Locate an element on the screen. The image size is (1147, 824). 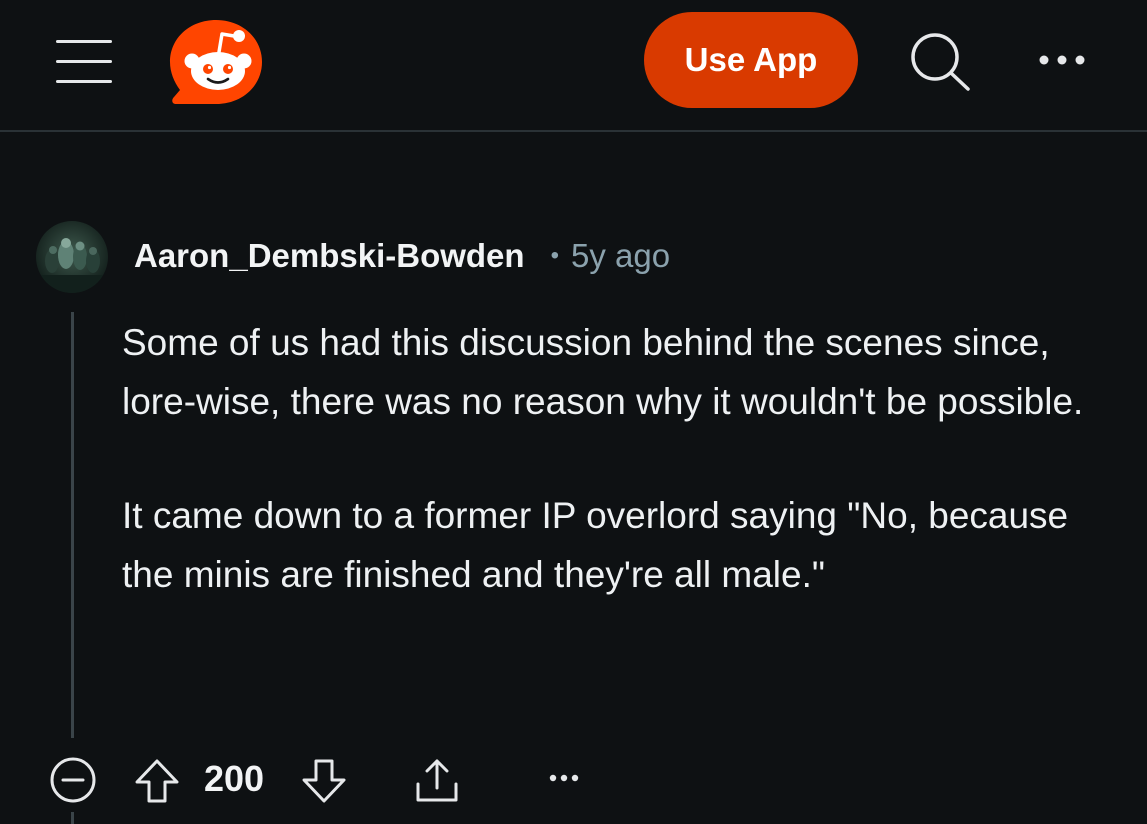
comment-meta: Aaron_Dembski-Bowden • 5y ago is located at coordinates (402, 256).